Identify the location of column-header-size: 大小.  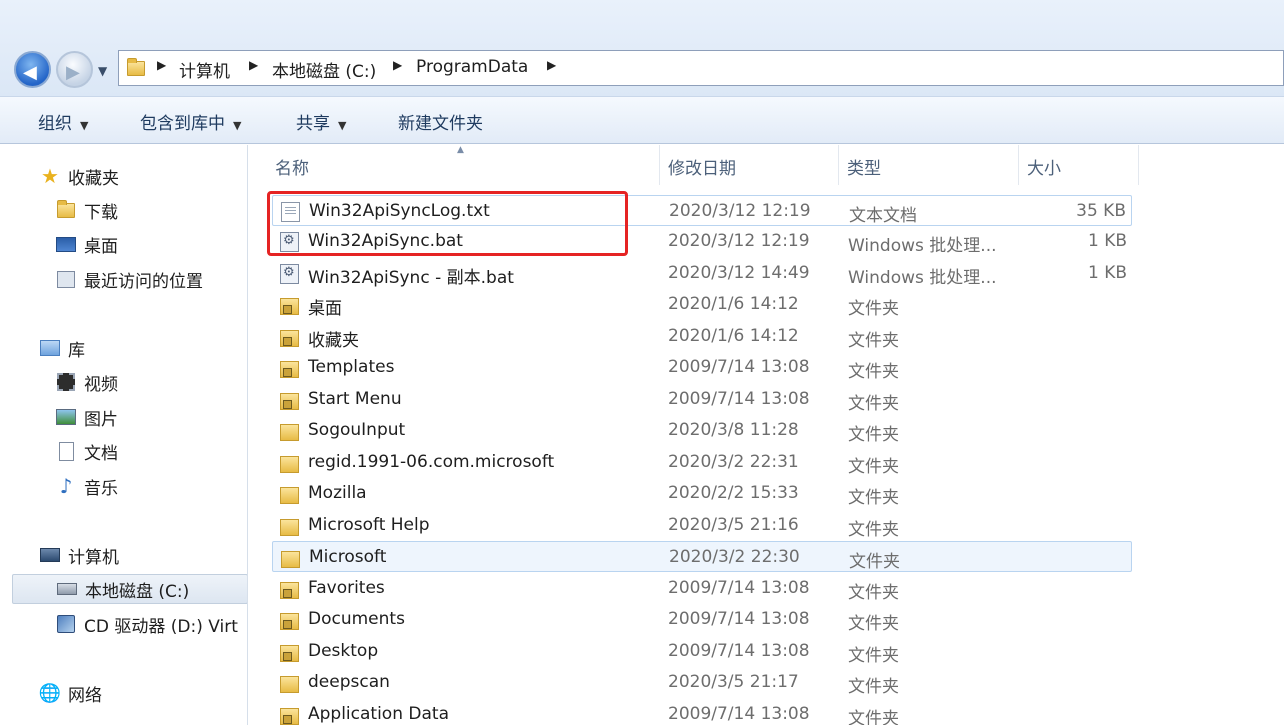
(1079, 165).